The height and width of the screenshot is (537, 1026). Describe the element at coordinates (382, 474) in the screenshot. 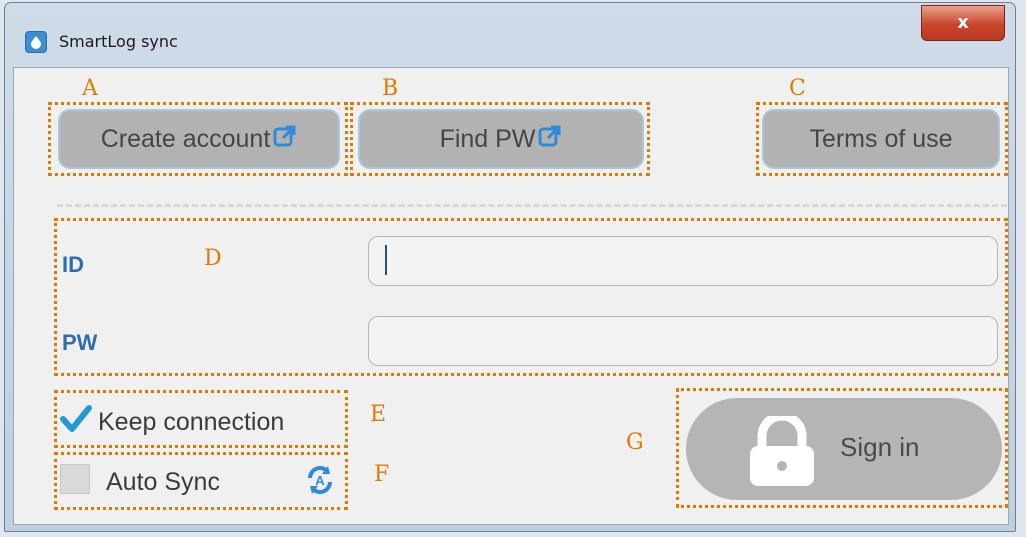

I see `annotation-f: F` at that location.